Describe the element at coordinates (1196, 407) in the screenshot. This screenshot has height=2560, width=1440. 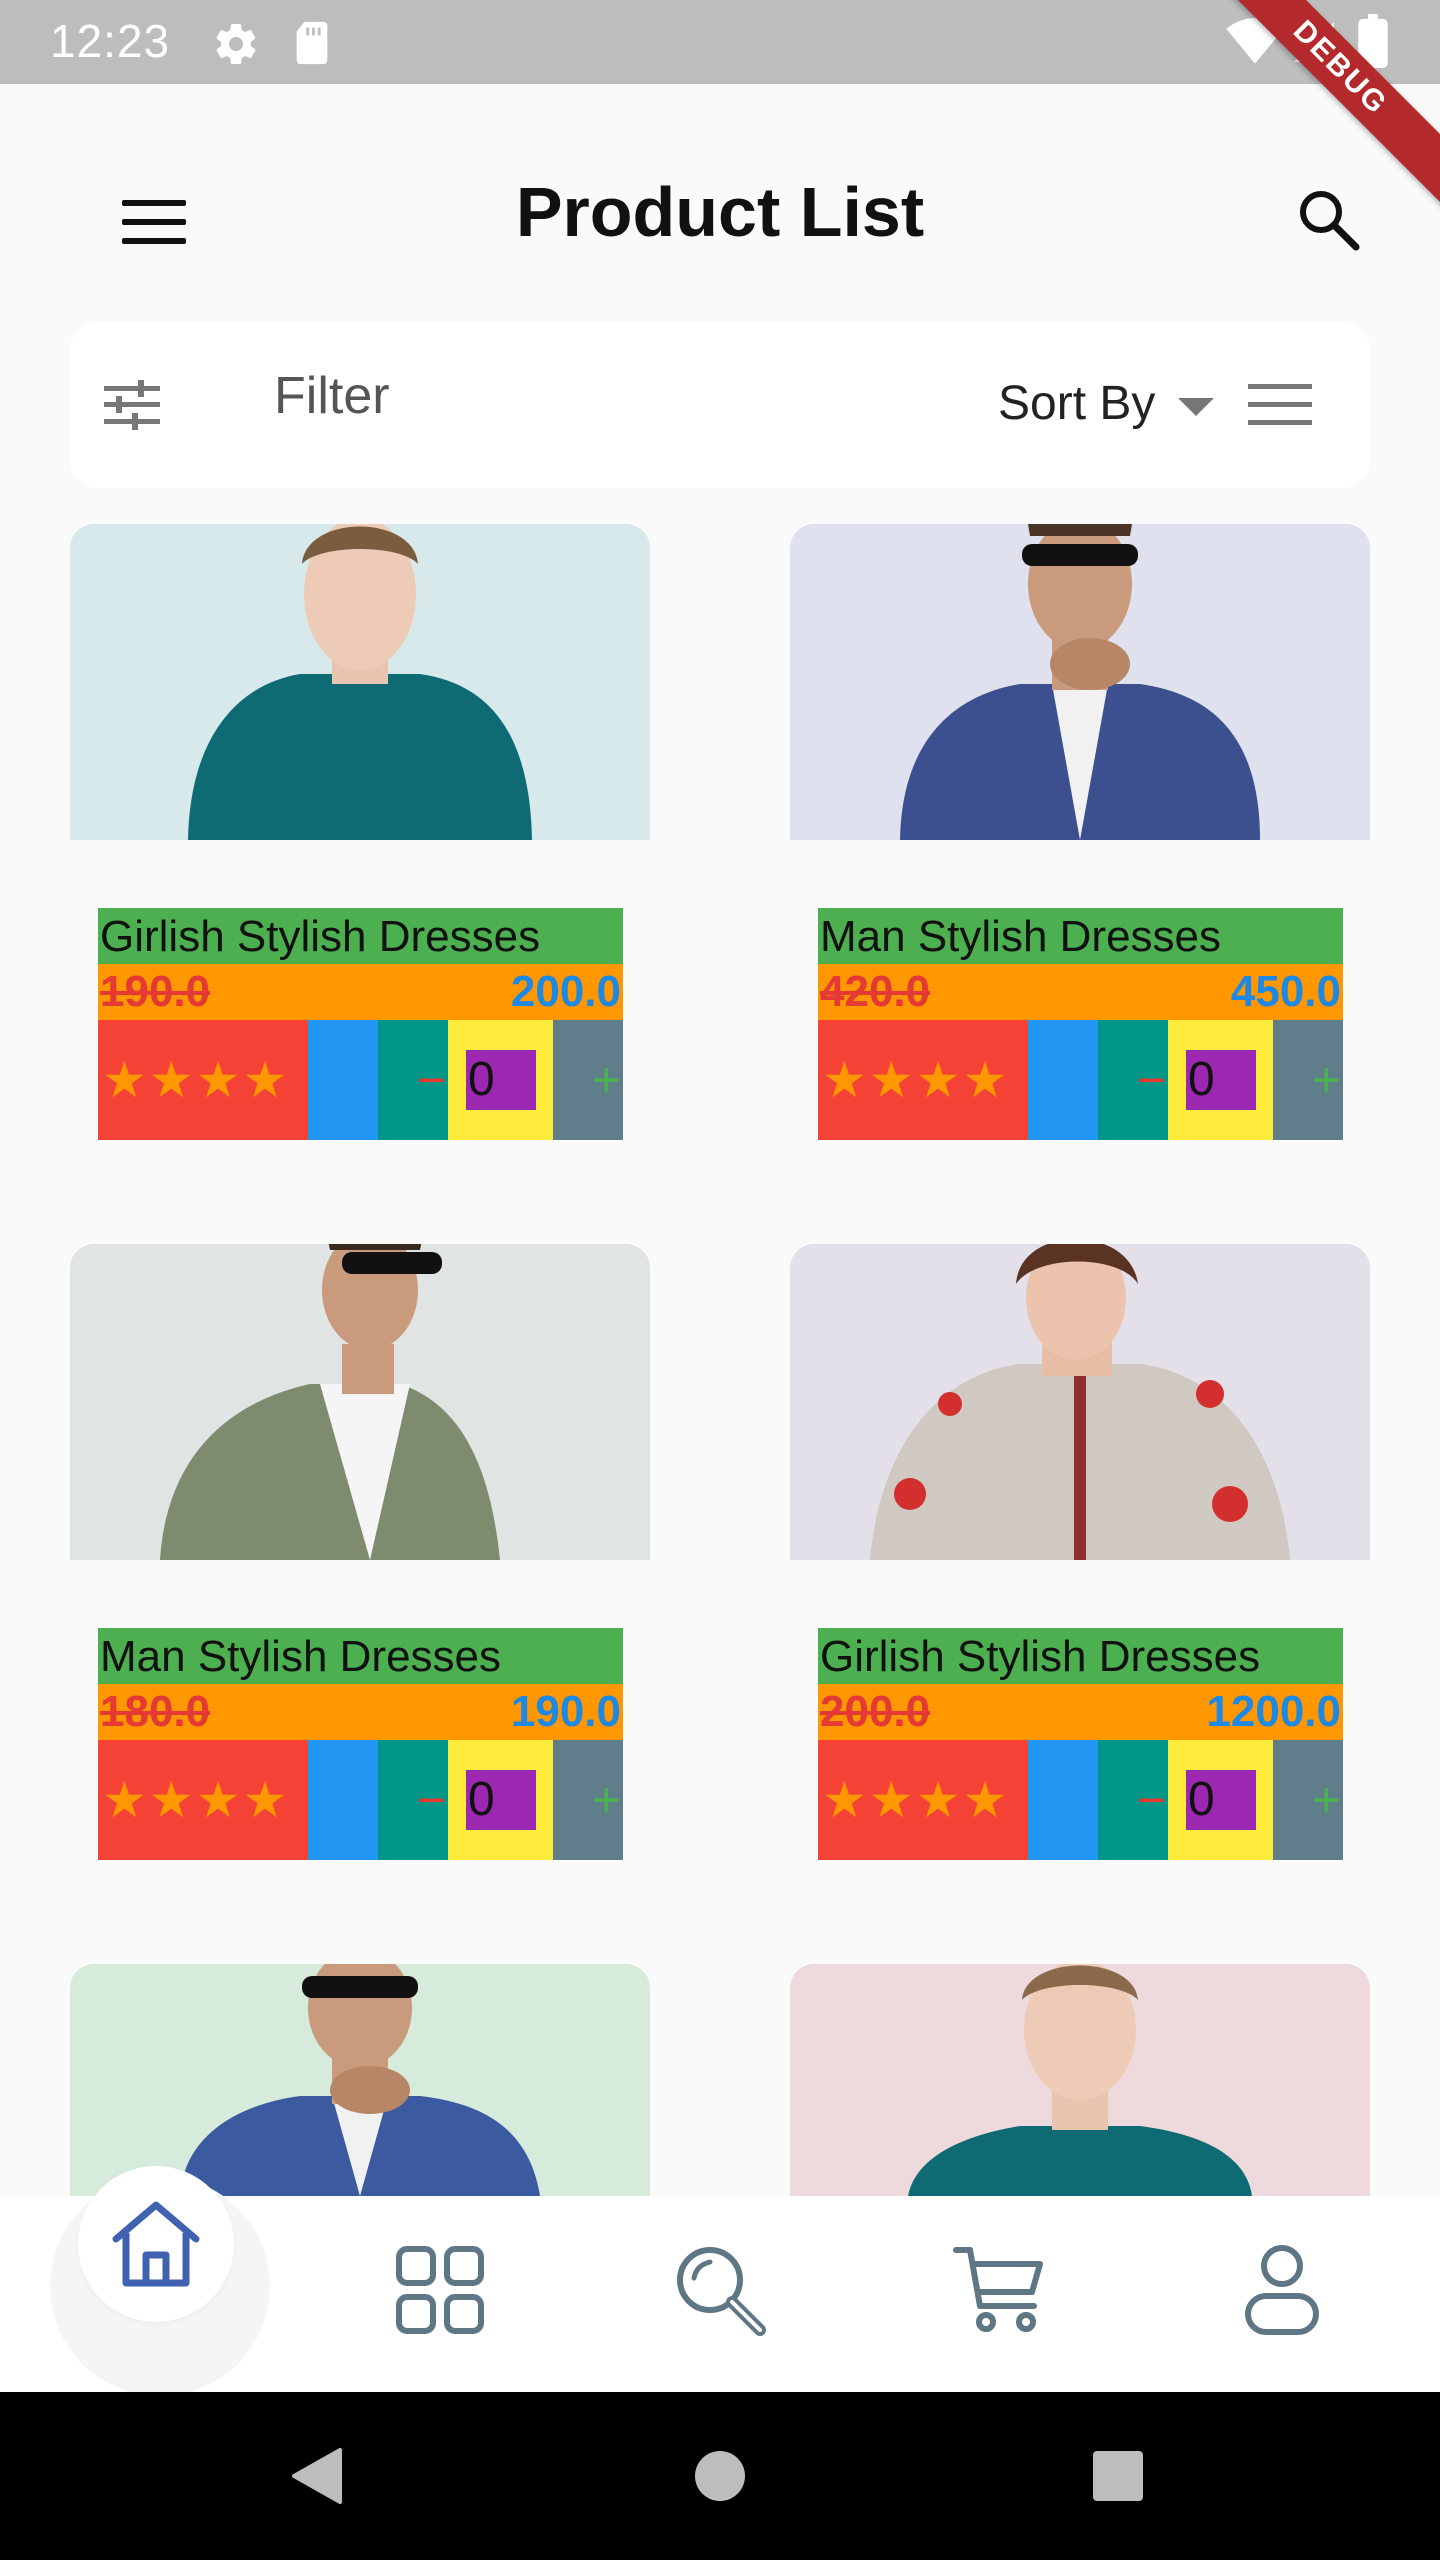
I see `dropdown-caret-icon` at that location.